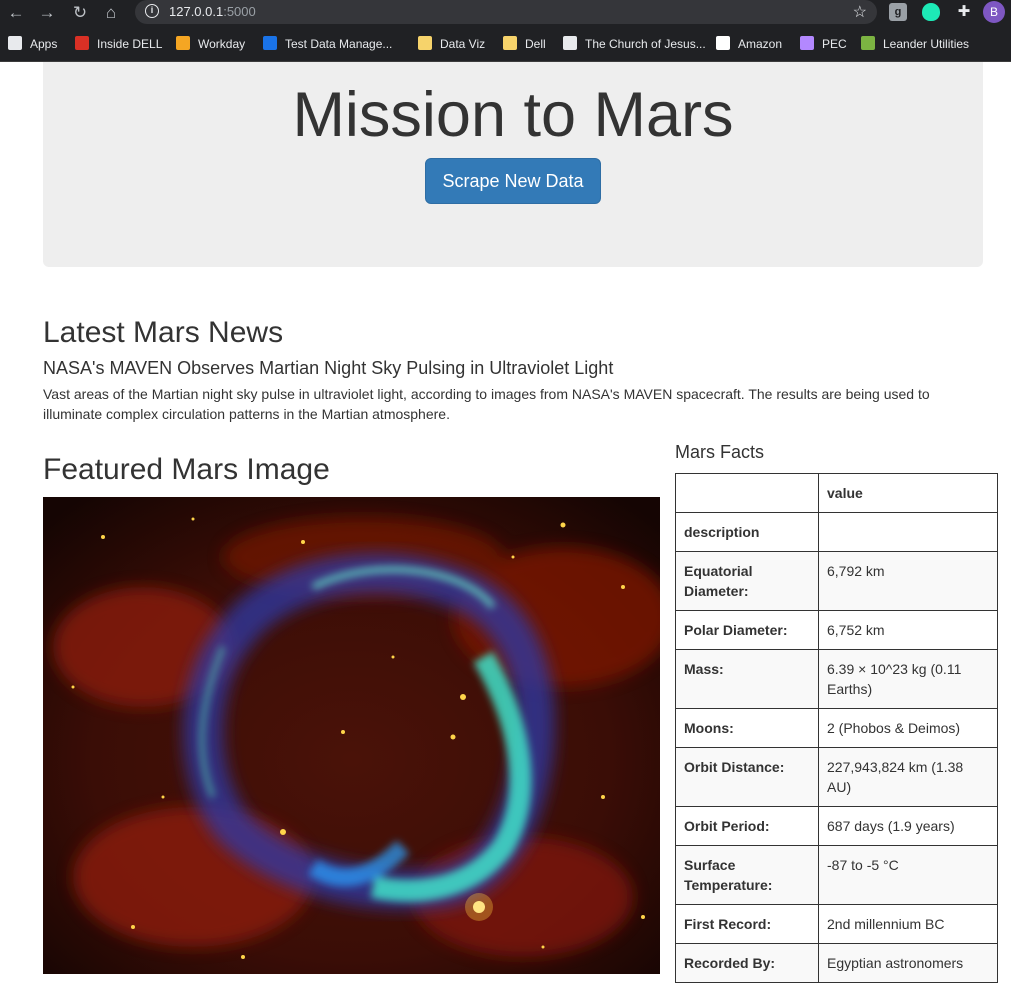 This screenshot has width=1011, height=983. What do you see at coordinates (44, 44) in the screenshot?
I see `bookmark-label: Apps` at bounding box center [44, 44].